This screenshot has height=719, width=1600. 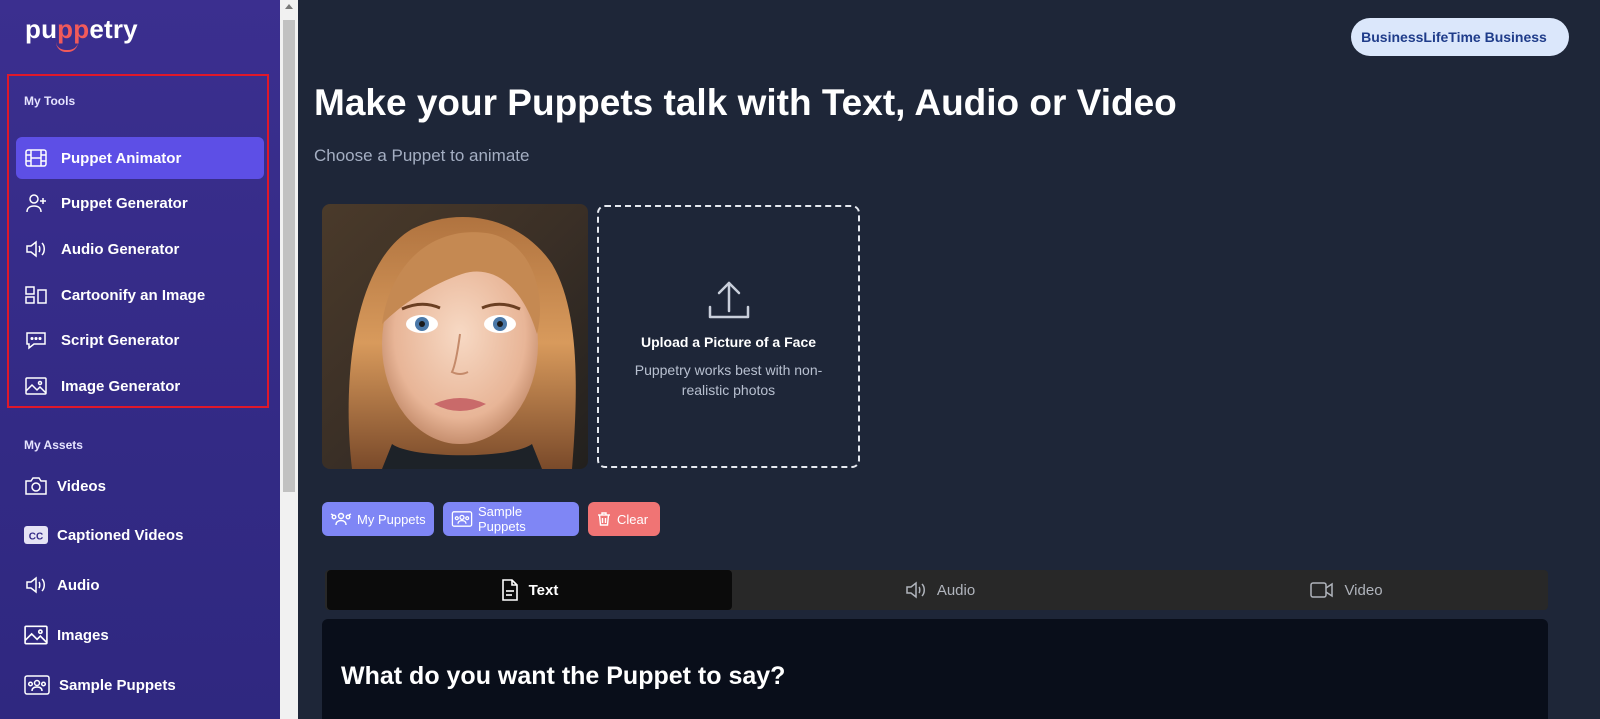 What do you see at coordinates (117, 685) in the screenshot?
I see `sidebar-item-label: Sample Puppets` at bounding box center [117, 685].